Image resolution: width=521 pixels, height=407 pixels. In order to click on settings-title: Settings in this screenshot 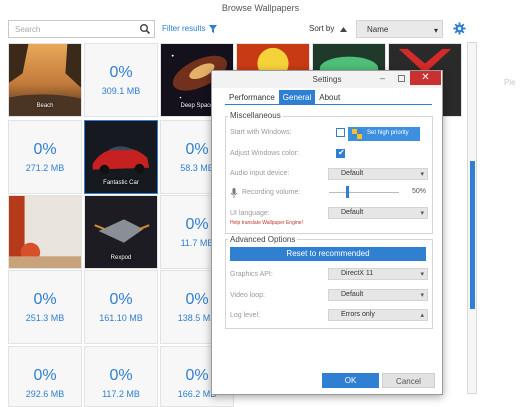, I will do `click(327, 79)`.